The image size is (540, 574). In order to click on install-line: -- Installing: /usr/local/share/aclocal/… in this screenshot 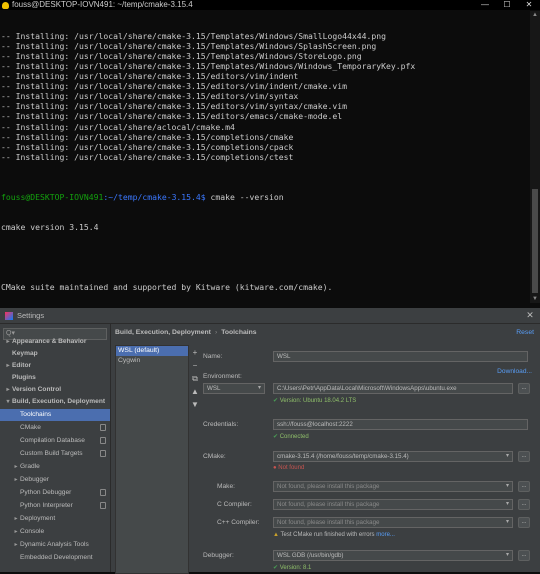, I will do `click(118, 126)`.